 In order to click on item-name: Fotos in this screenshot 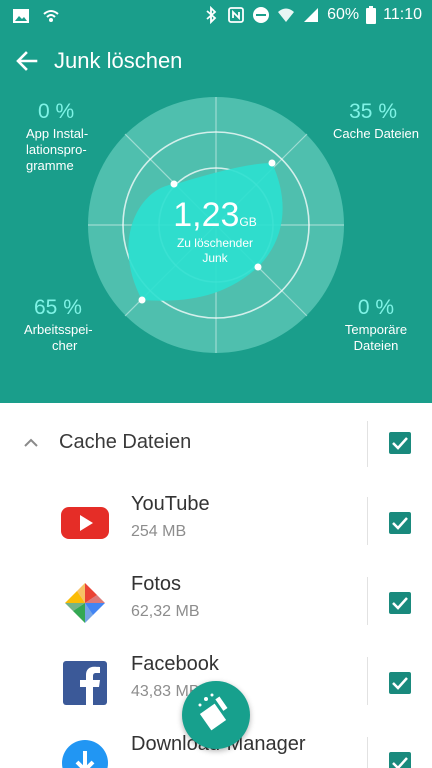, I will do `click(156, 584)`.